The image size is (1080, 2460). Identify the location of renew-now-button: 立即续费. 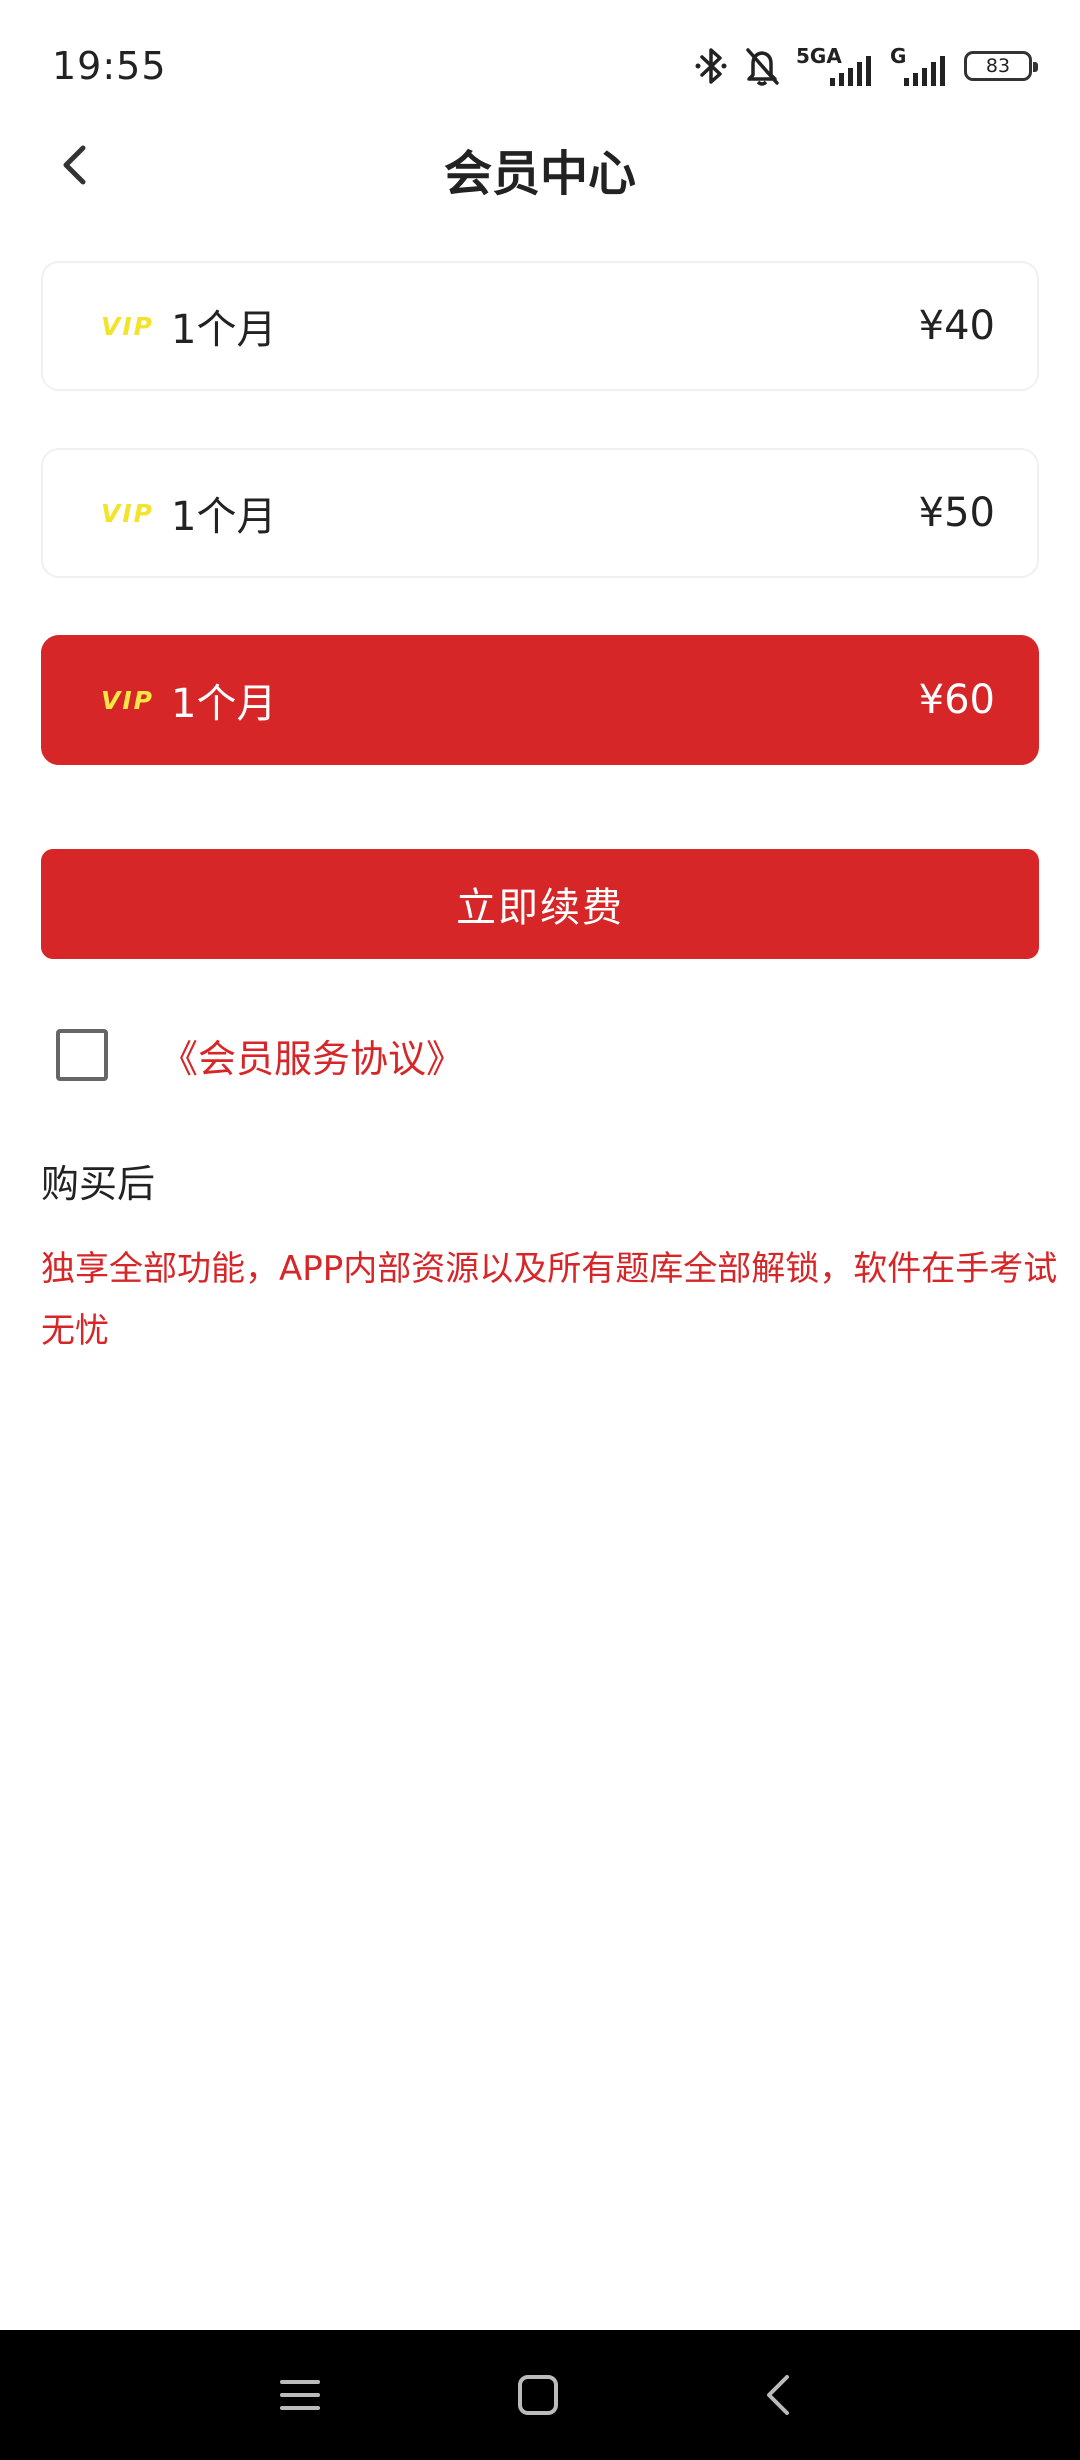
(540, 904).